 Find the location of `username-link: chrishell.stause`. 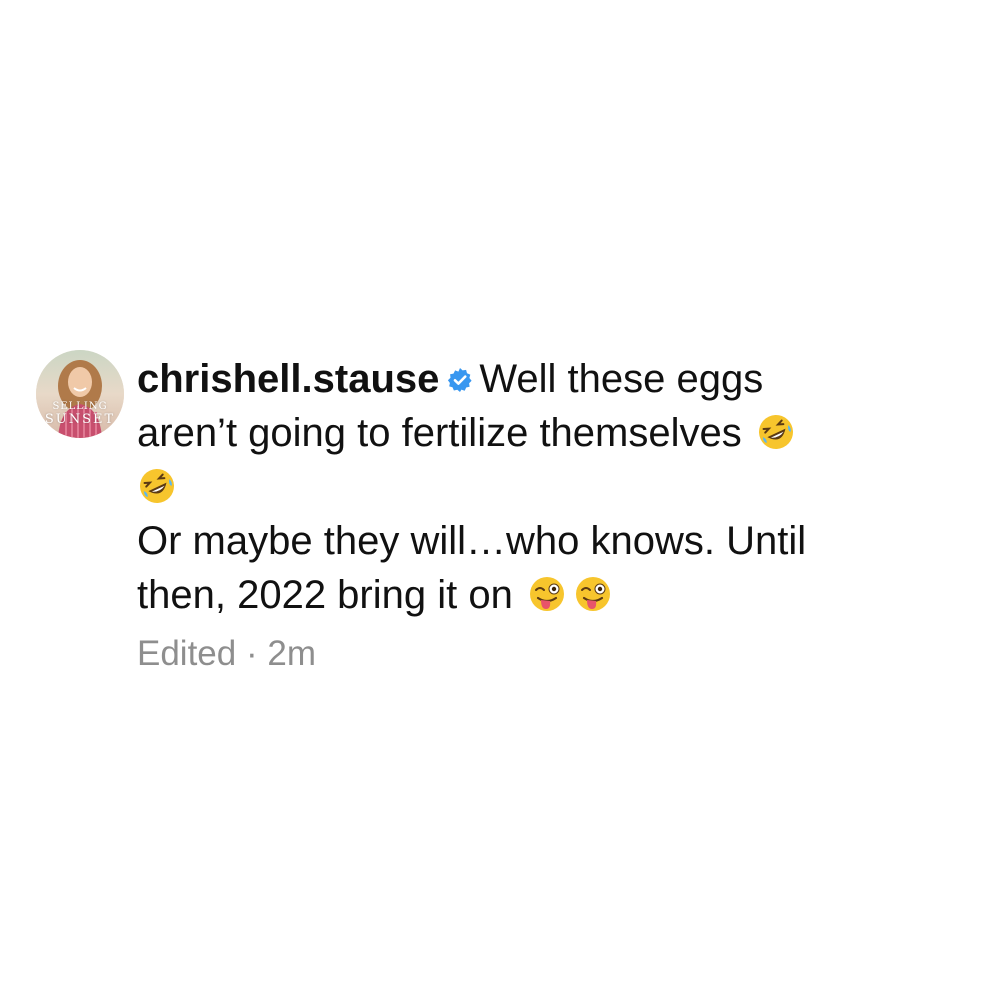

username-link: chrishell.stause is located at coordinates (288, 379).